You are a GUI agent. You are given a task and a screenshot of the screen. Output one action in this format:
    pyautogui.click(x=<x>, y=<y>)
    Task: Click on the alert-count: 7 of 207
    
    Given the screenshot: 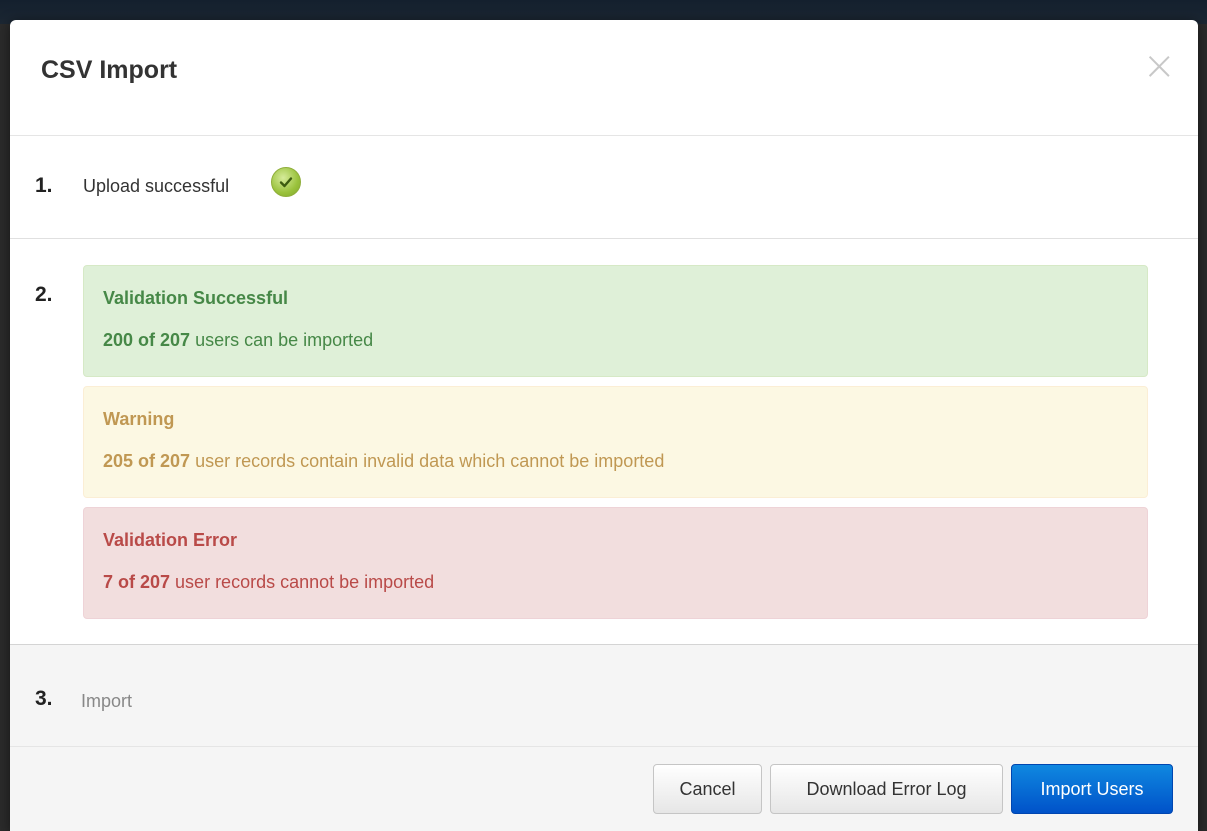 What is the action you would take?
    pyautogui.click(x=137, y=582)
    